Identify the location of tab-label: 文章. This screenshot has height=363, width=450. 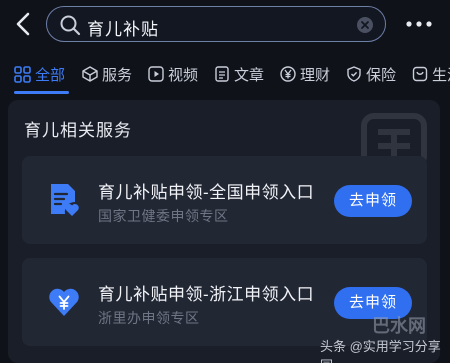
(249, 75).